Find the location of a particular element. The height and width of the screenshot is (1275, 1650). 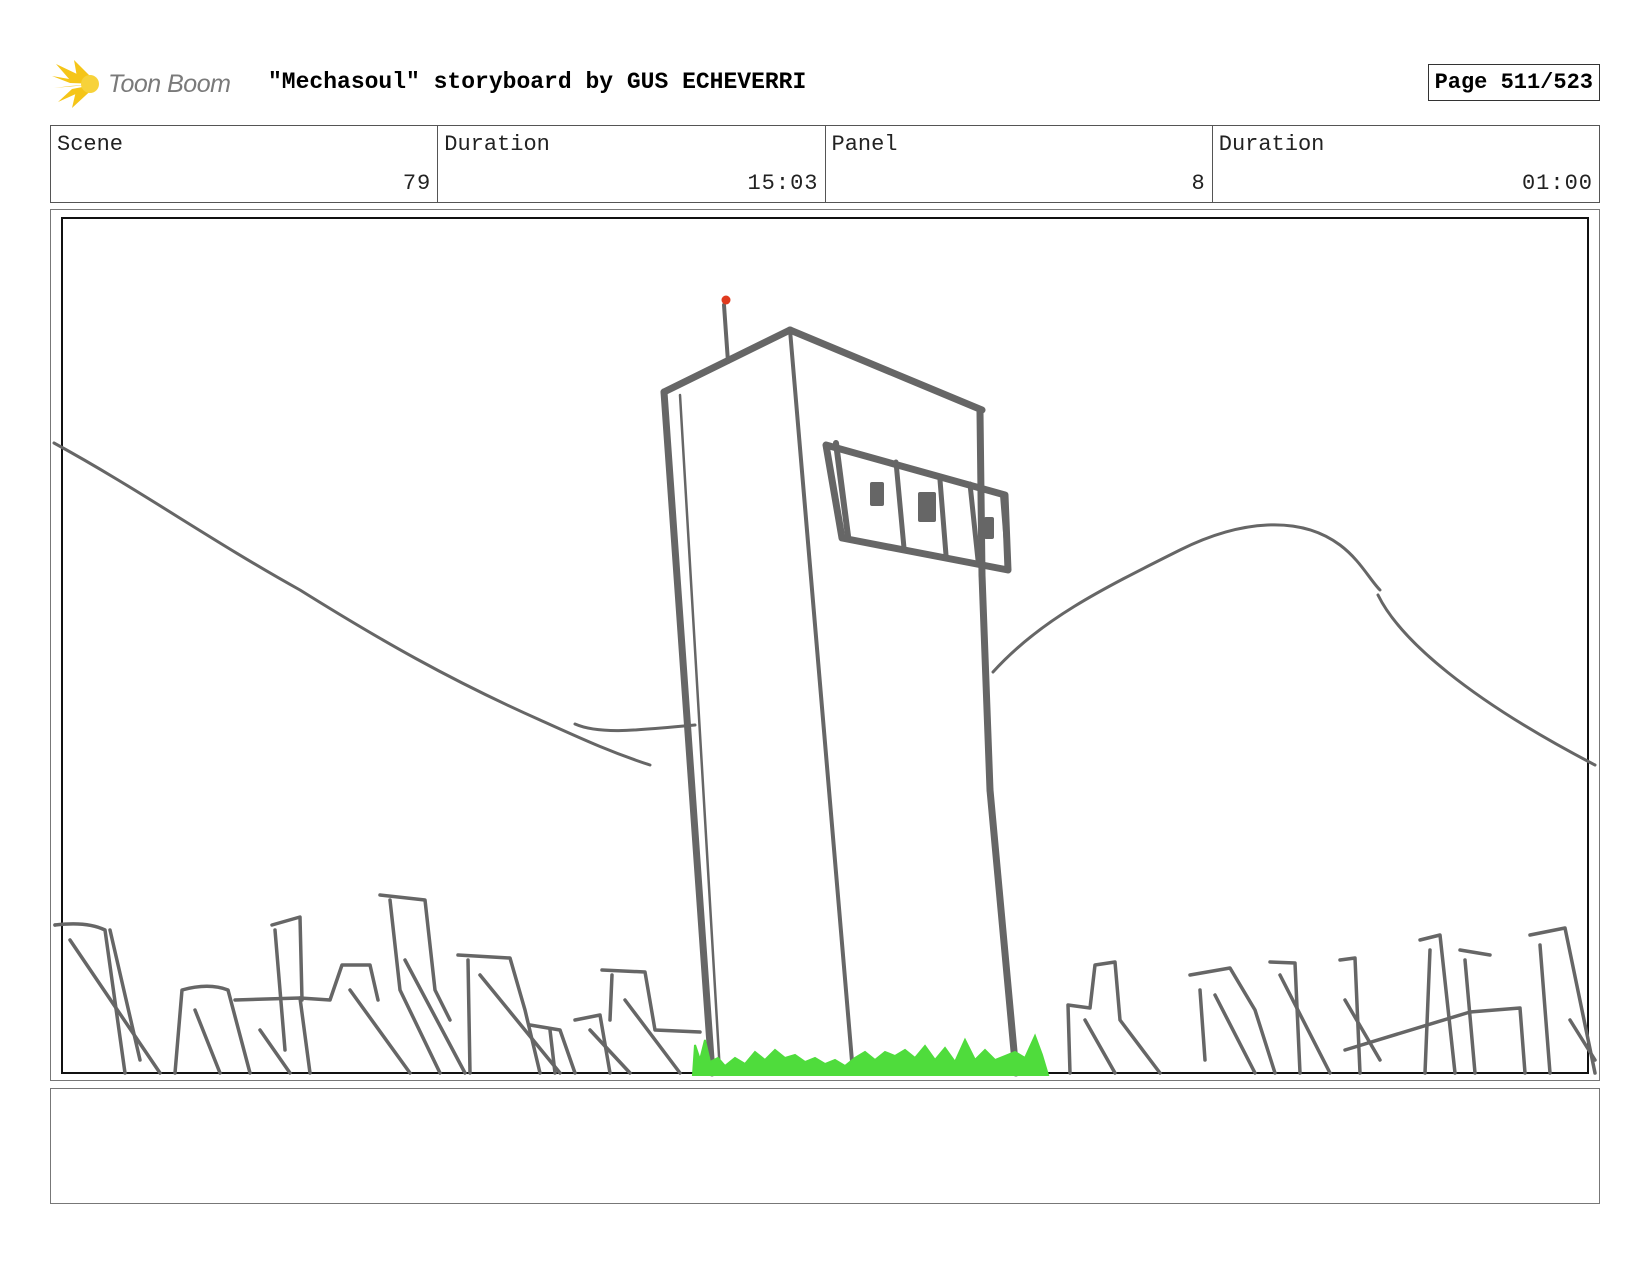

panel-value: 8 is located at coordinates (1198, 183).